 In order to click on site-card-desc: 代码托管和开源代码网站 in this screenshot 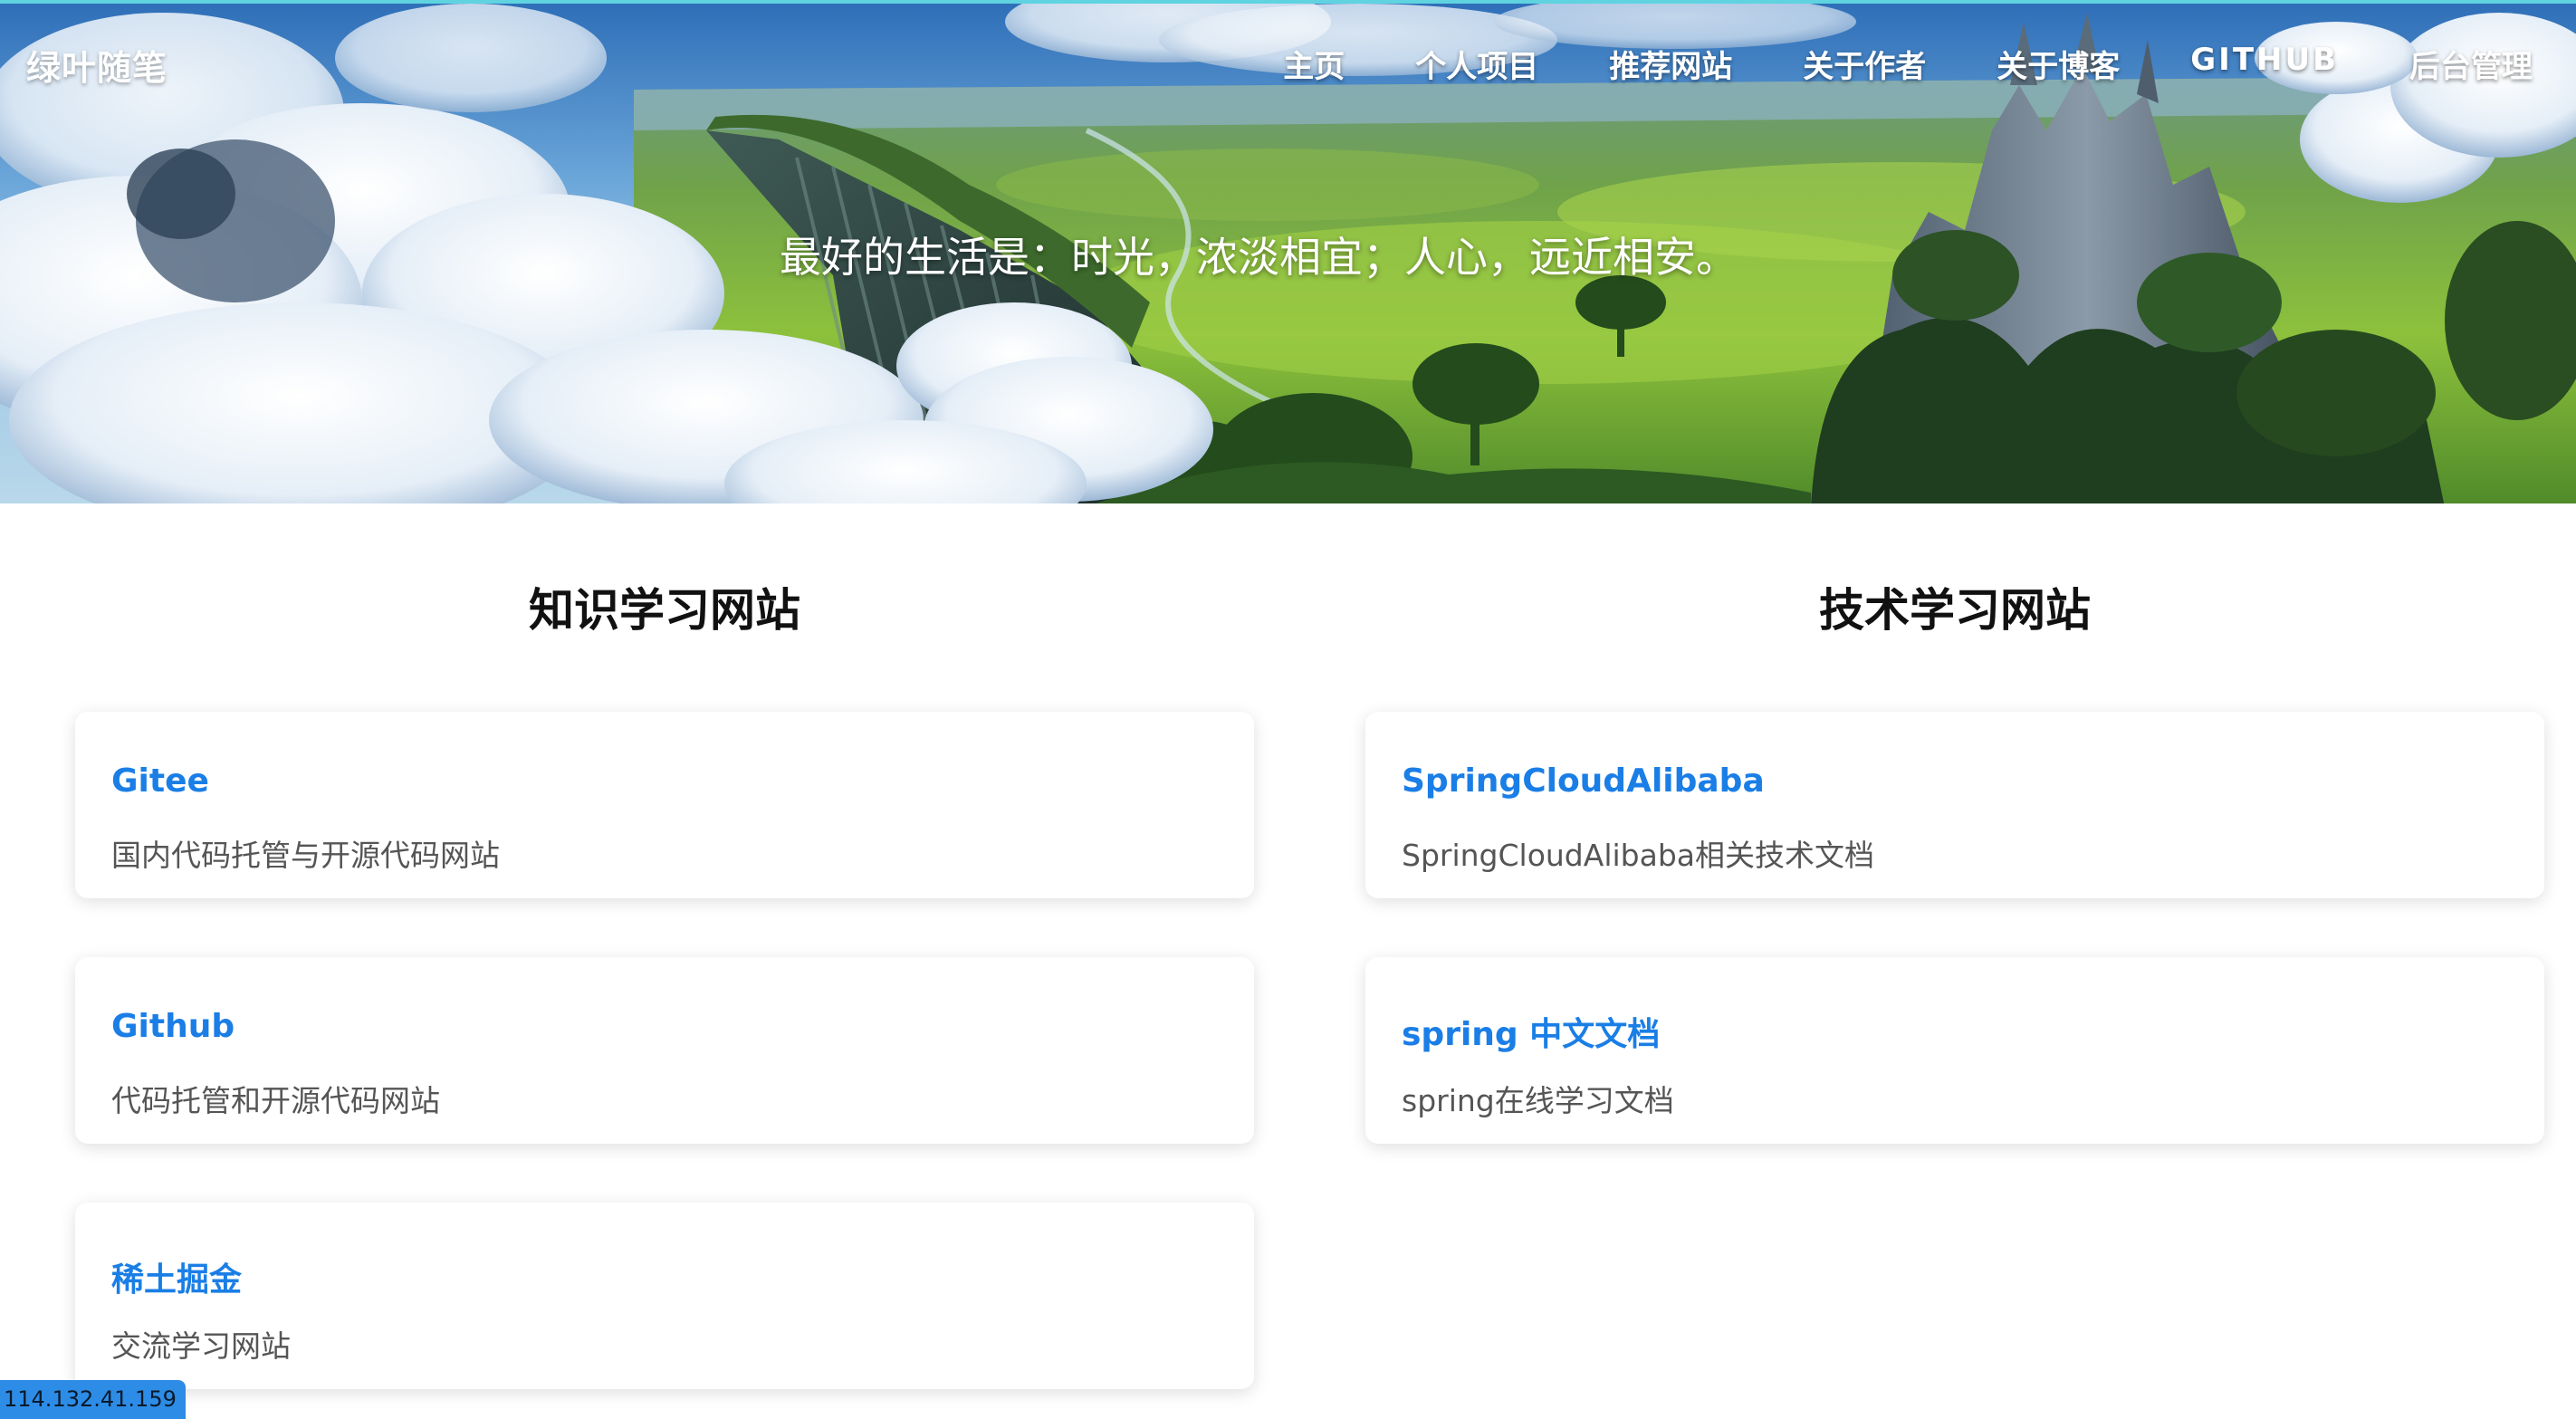, I will do `click(275, 1100)`.